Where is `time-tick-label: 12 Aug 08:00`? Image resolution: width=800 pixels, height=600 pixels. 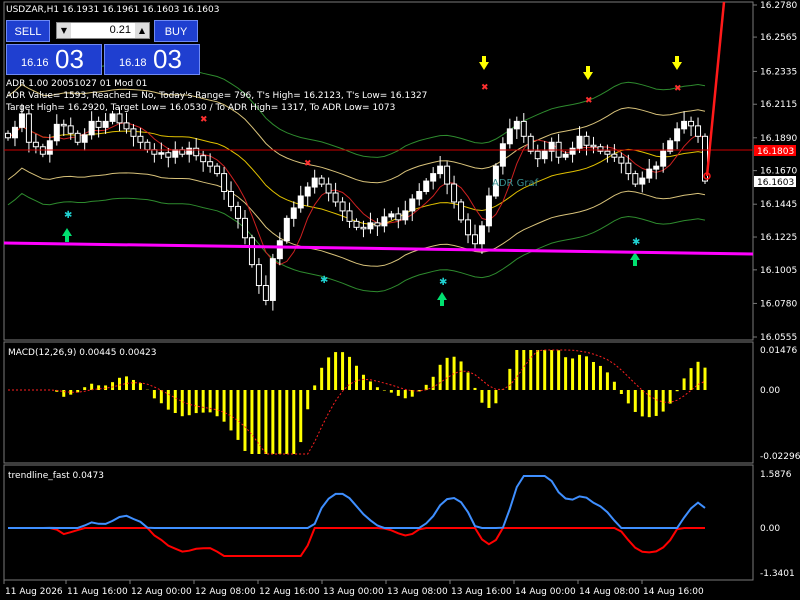
time-tick-label: 12 Aug 08:00 is located at coordinates (225, 592).